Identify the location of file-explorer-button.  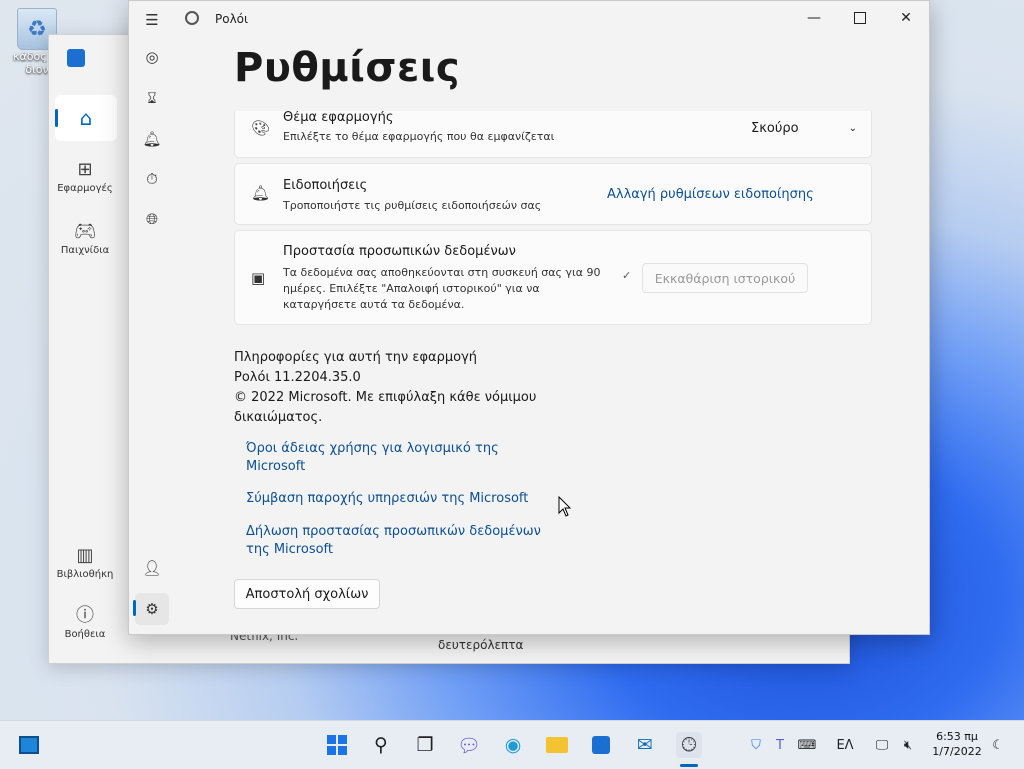
(557, 745).